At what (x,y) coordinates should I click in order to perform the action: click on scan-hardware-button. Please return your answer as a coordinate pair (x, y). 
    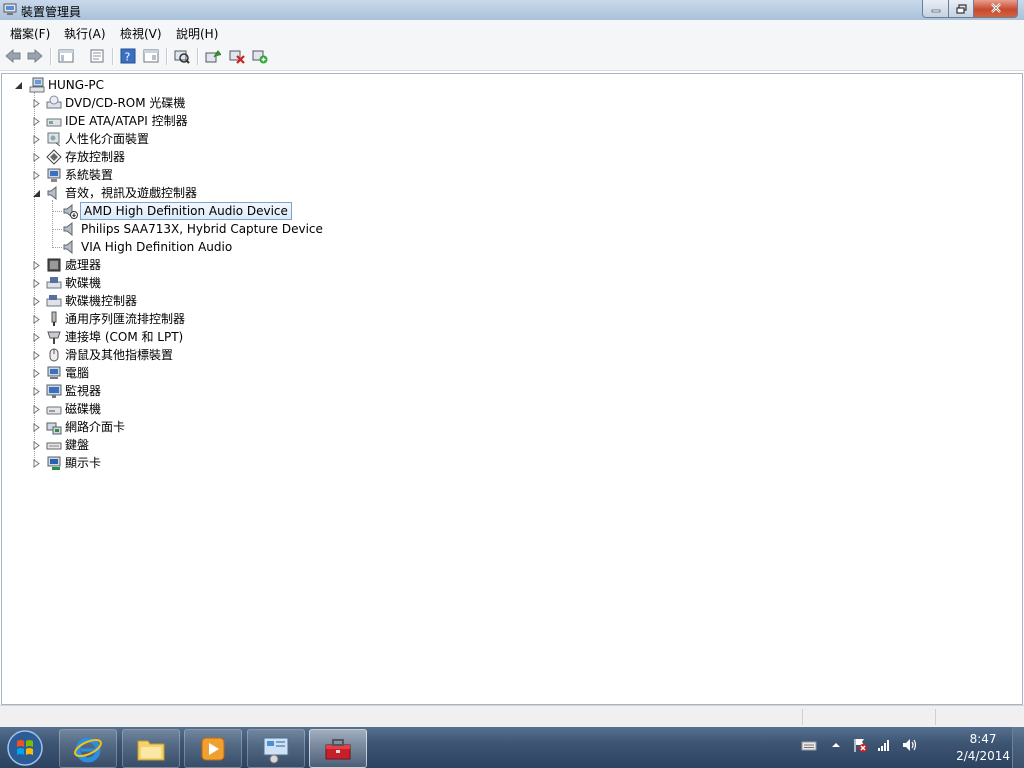
    Looking at the image, I should click on (182, 56).